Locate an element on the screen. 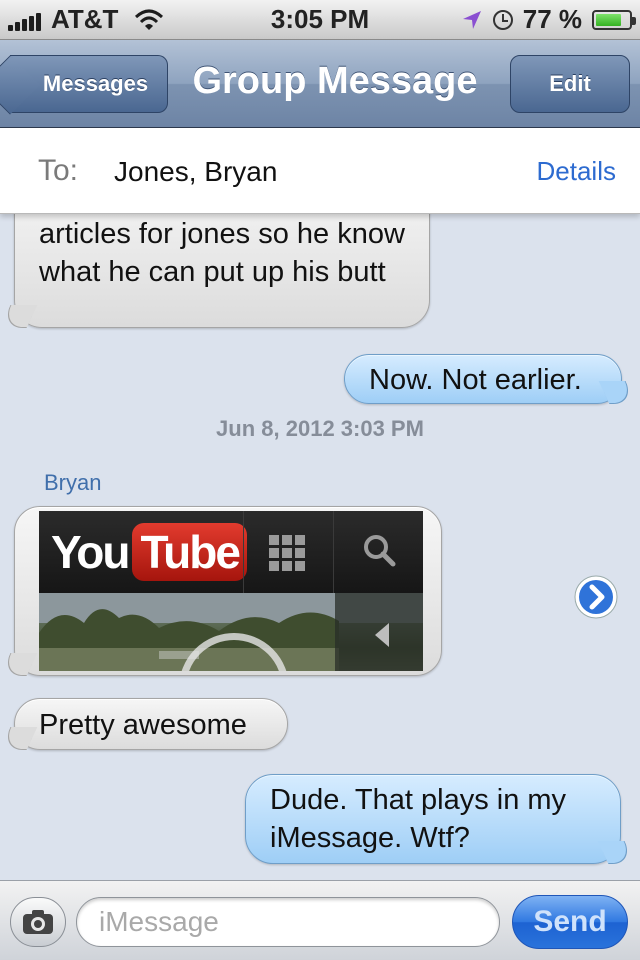  message-timestamp: Jun 8, 2012 3:03 PM is located at coordinates (320, 428).